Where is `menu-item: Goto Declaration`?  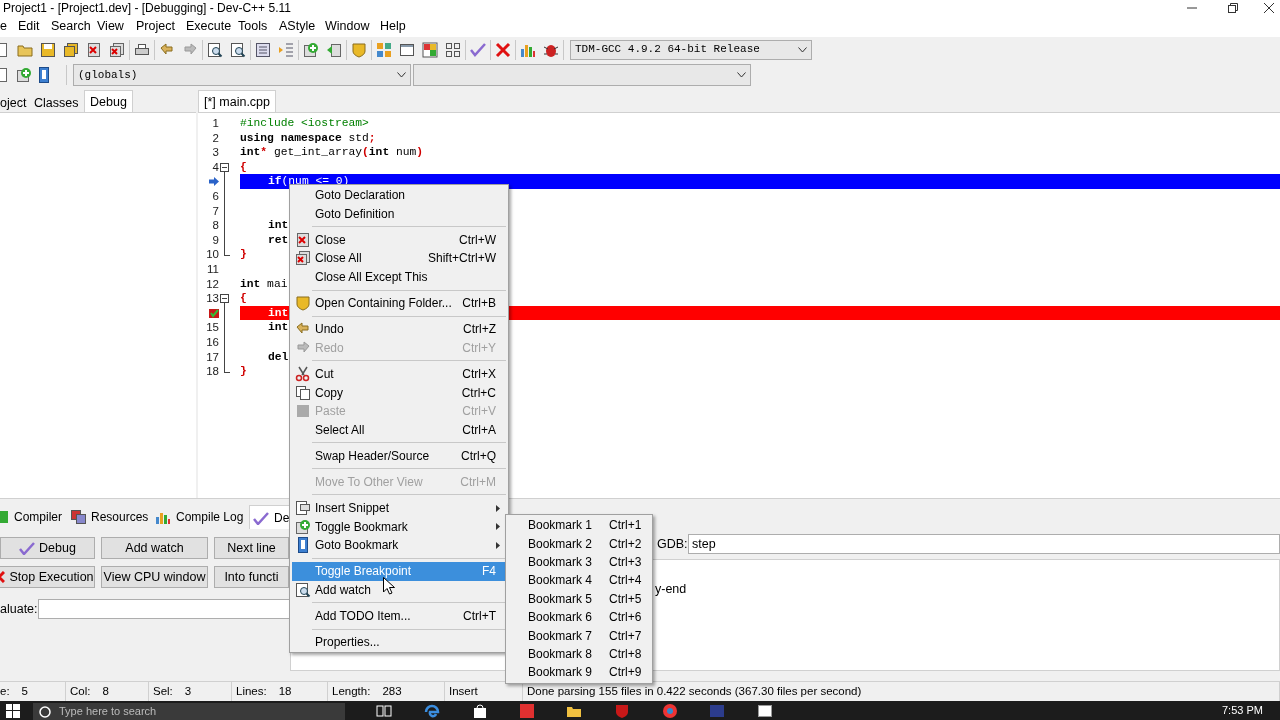 menu-item: Goto Declaration is located at coordinates (399, 195).